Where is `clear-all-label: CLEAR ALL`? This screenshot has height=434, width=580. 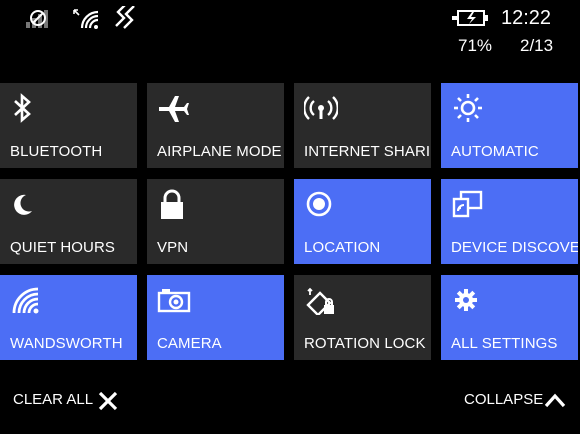 clear-all-label: CLEAR ALL is located at coordinates (53, 399).